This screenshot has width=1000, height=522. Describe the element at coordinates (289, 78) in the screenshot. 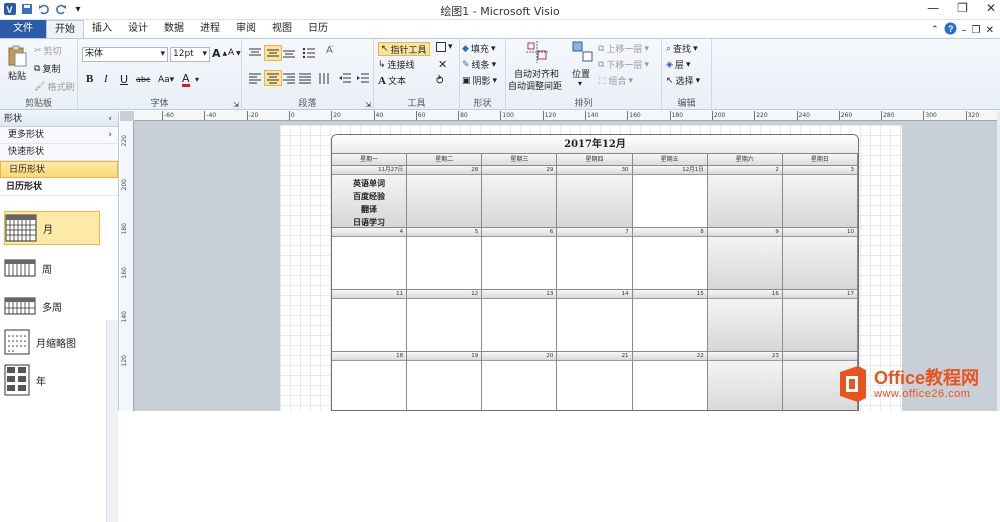

I see `align-right-button` at that location.